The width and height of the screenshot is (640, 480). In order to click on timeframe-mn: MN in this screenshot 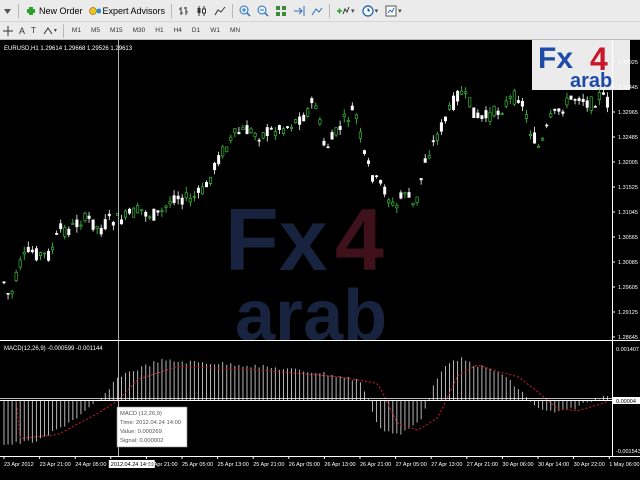, I will do `click(235, 31)`.